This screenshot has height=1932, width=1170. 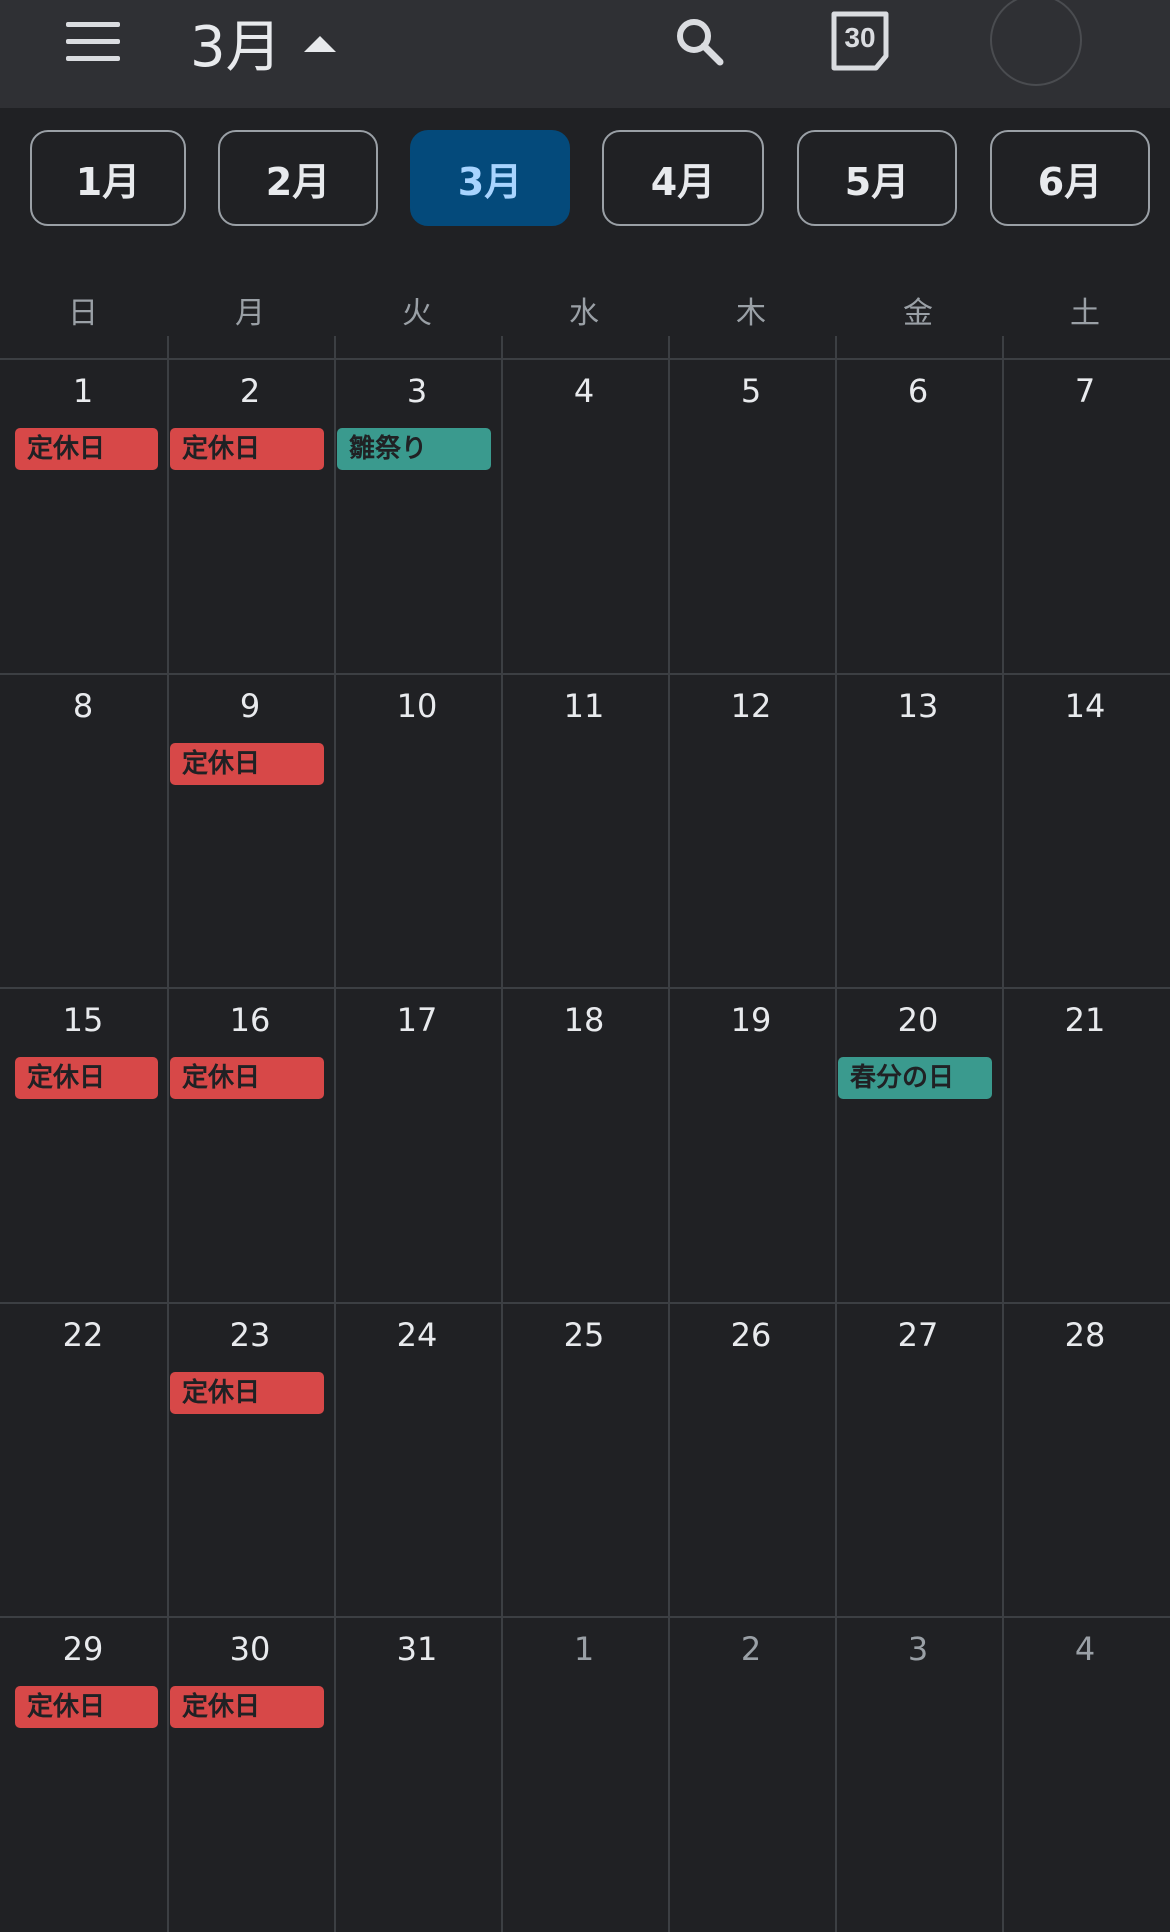 What do you see at coordinates (1085, 1335) in the screenshot?
I see `day-number: 28` at bounding box center [1085, 1335].